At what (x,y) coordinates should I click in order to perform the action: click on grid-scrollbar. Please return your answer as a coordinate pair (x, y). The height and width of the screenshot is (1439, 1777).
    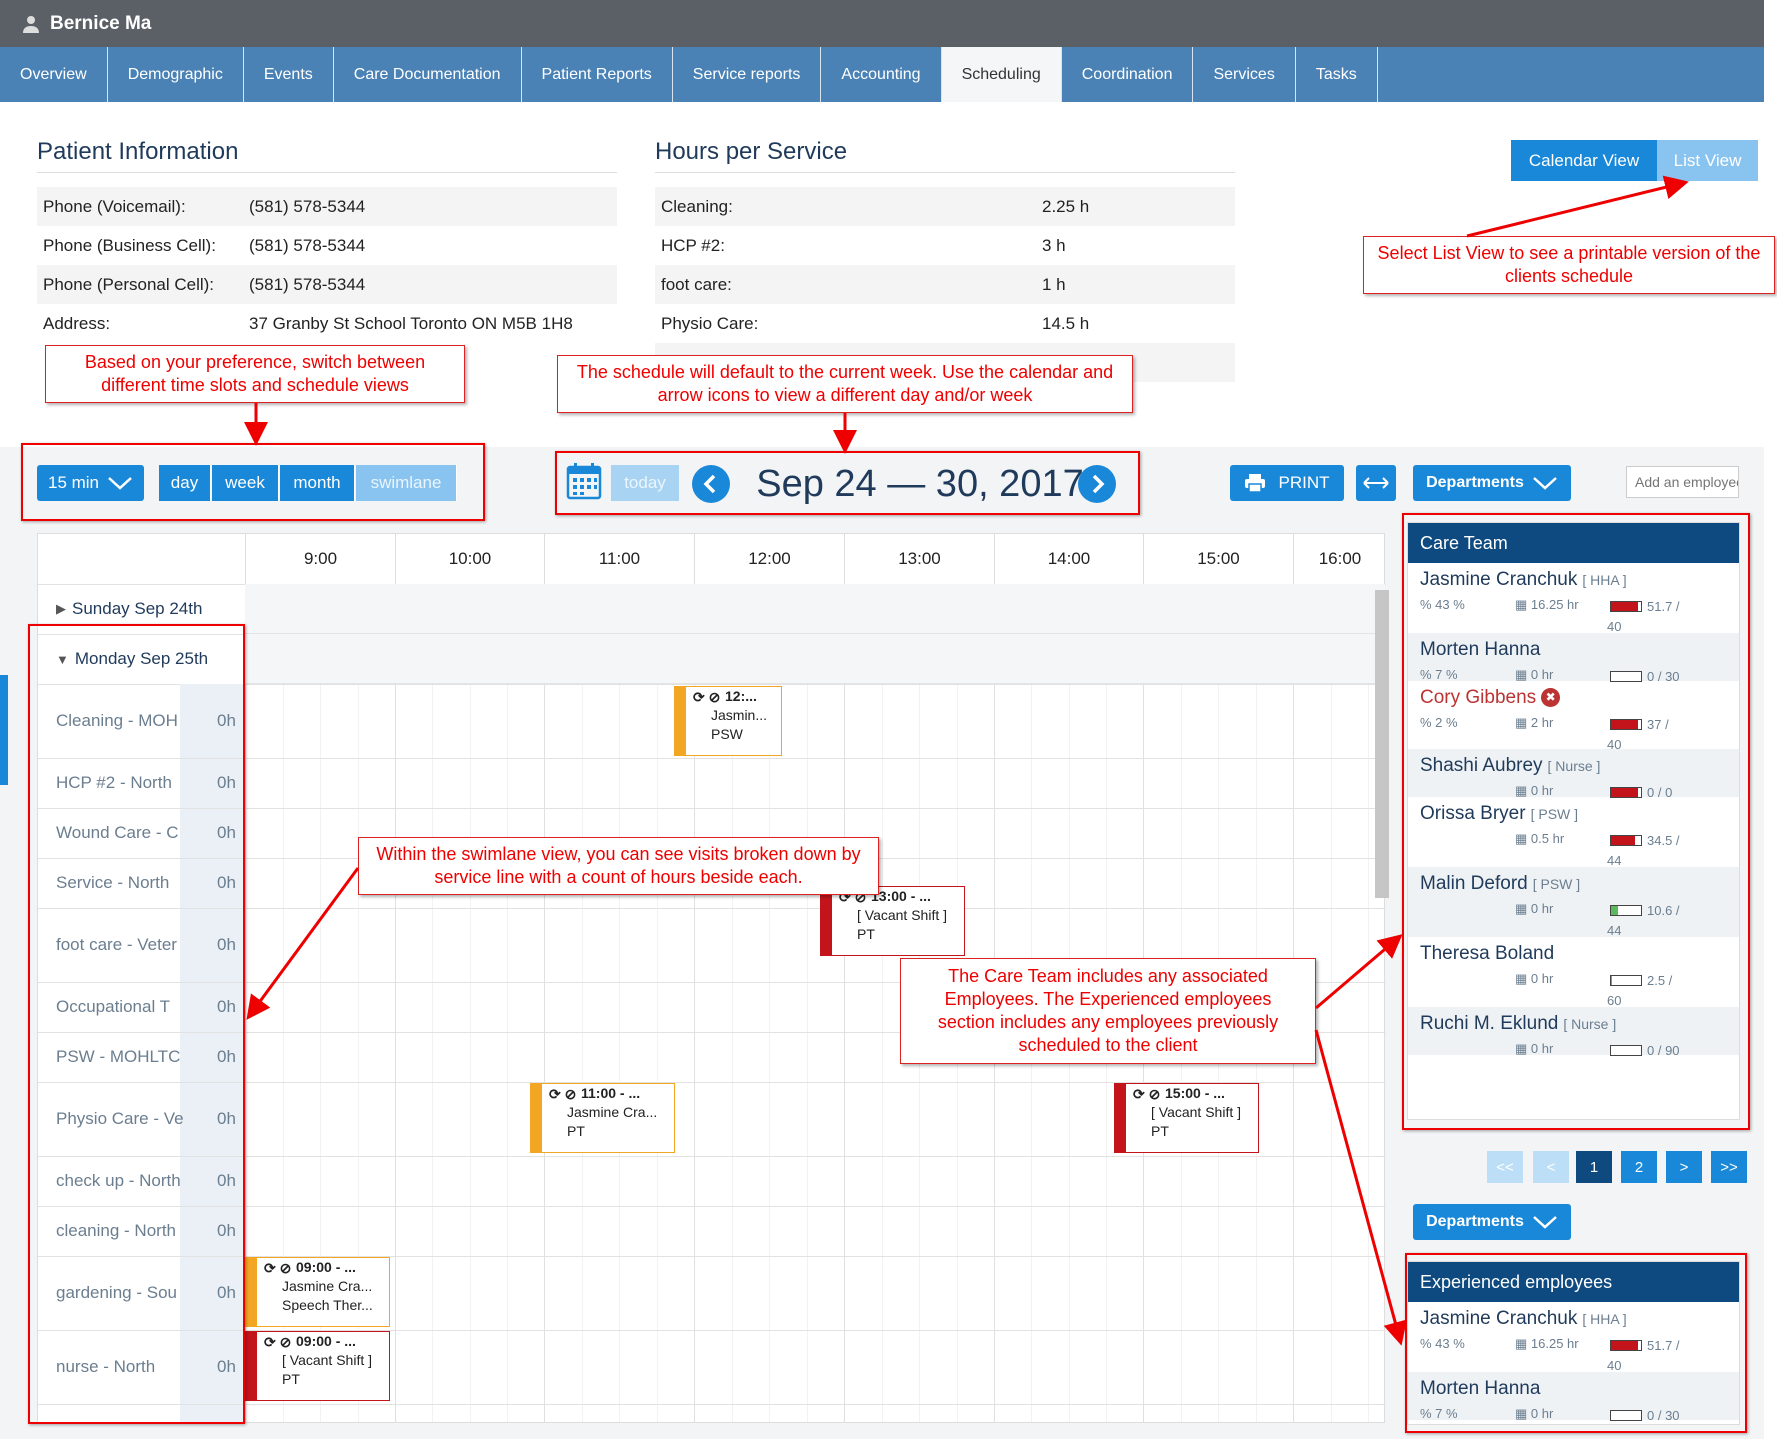
    Looking at the image, I should click on (1382, 744).